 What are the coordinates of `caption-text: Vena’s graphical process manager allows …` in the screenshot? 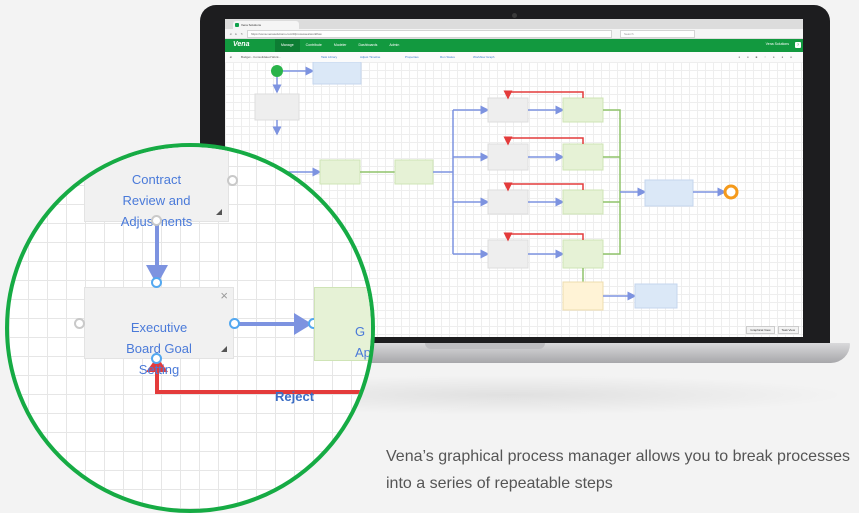 It's located at (618, 470).